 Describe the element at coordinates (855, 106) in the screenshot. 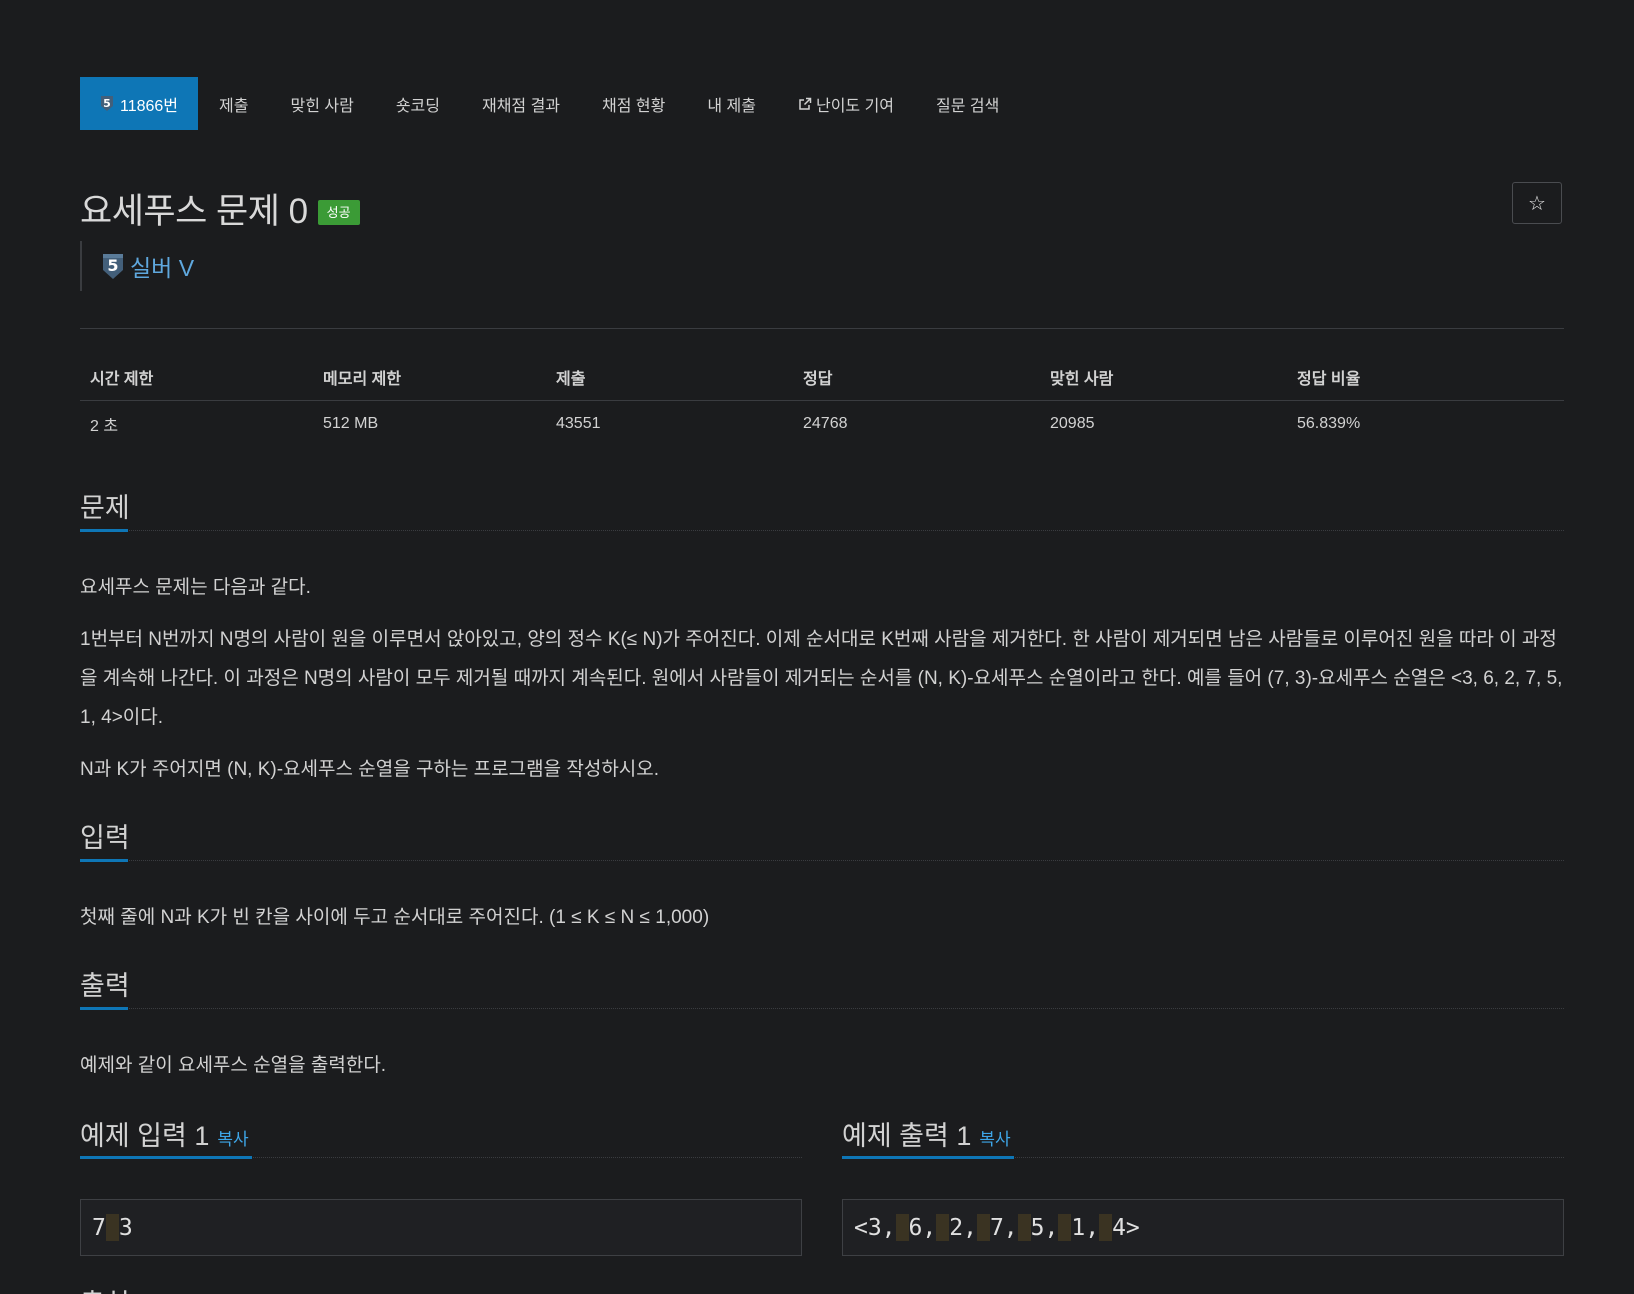

I see `tab-difficulty-contribution-label: 난이도 기여` at that location.